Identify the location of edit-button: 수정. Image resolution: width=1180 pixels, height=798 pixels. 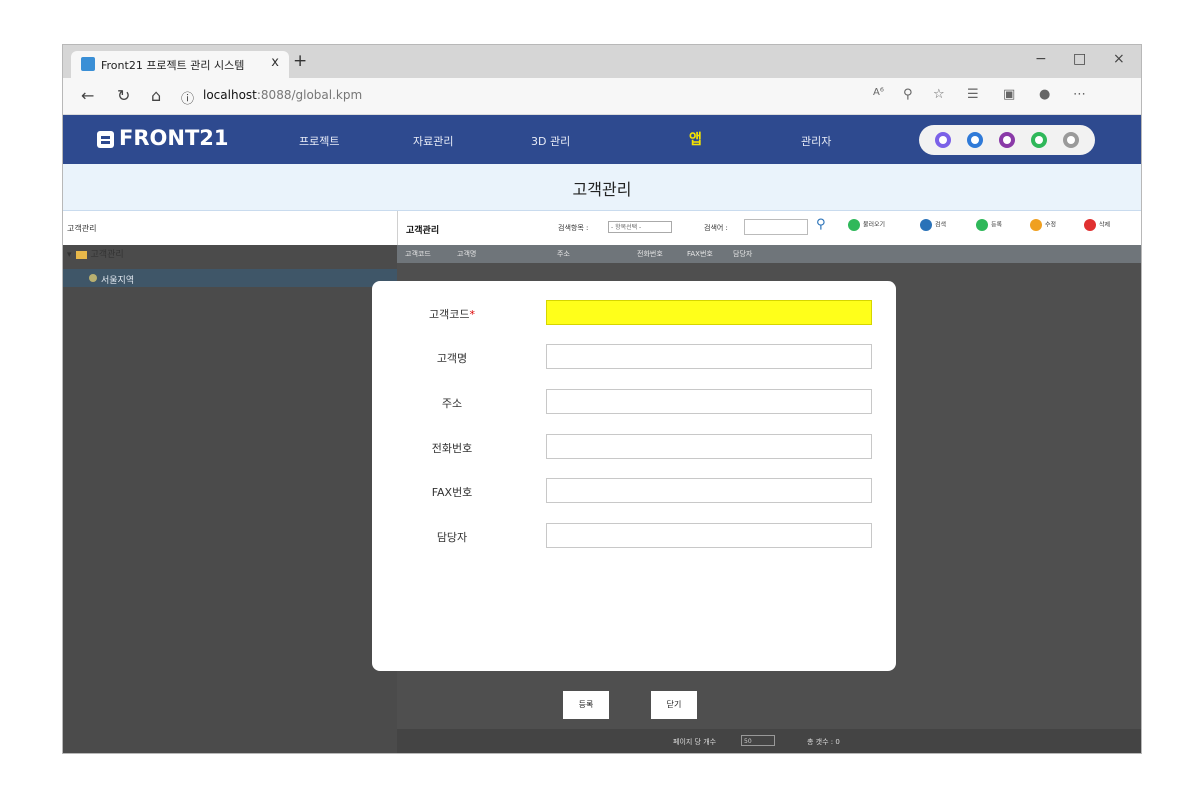
(1043, 225).